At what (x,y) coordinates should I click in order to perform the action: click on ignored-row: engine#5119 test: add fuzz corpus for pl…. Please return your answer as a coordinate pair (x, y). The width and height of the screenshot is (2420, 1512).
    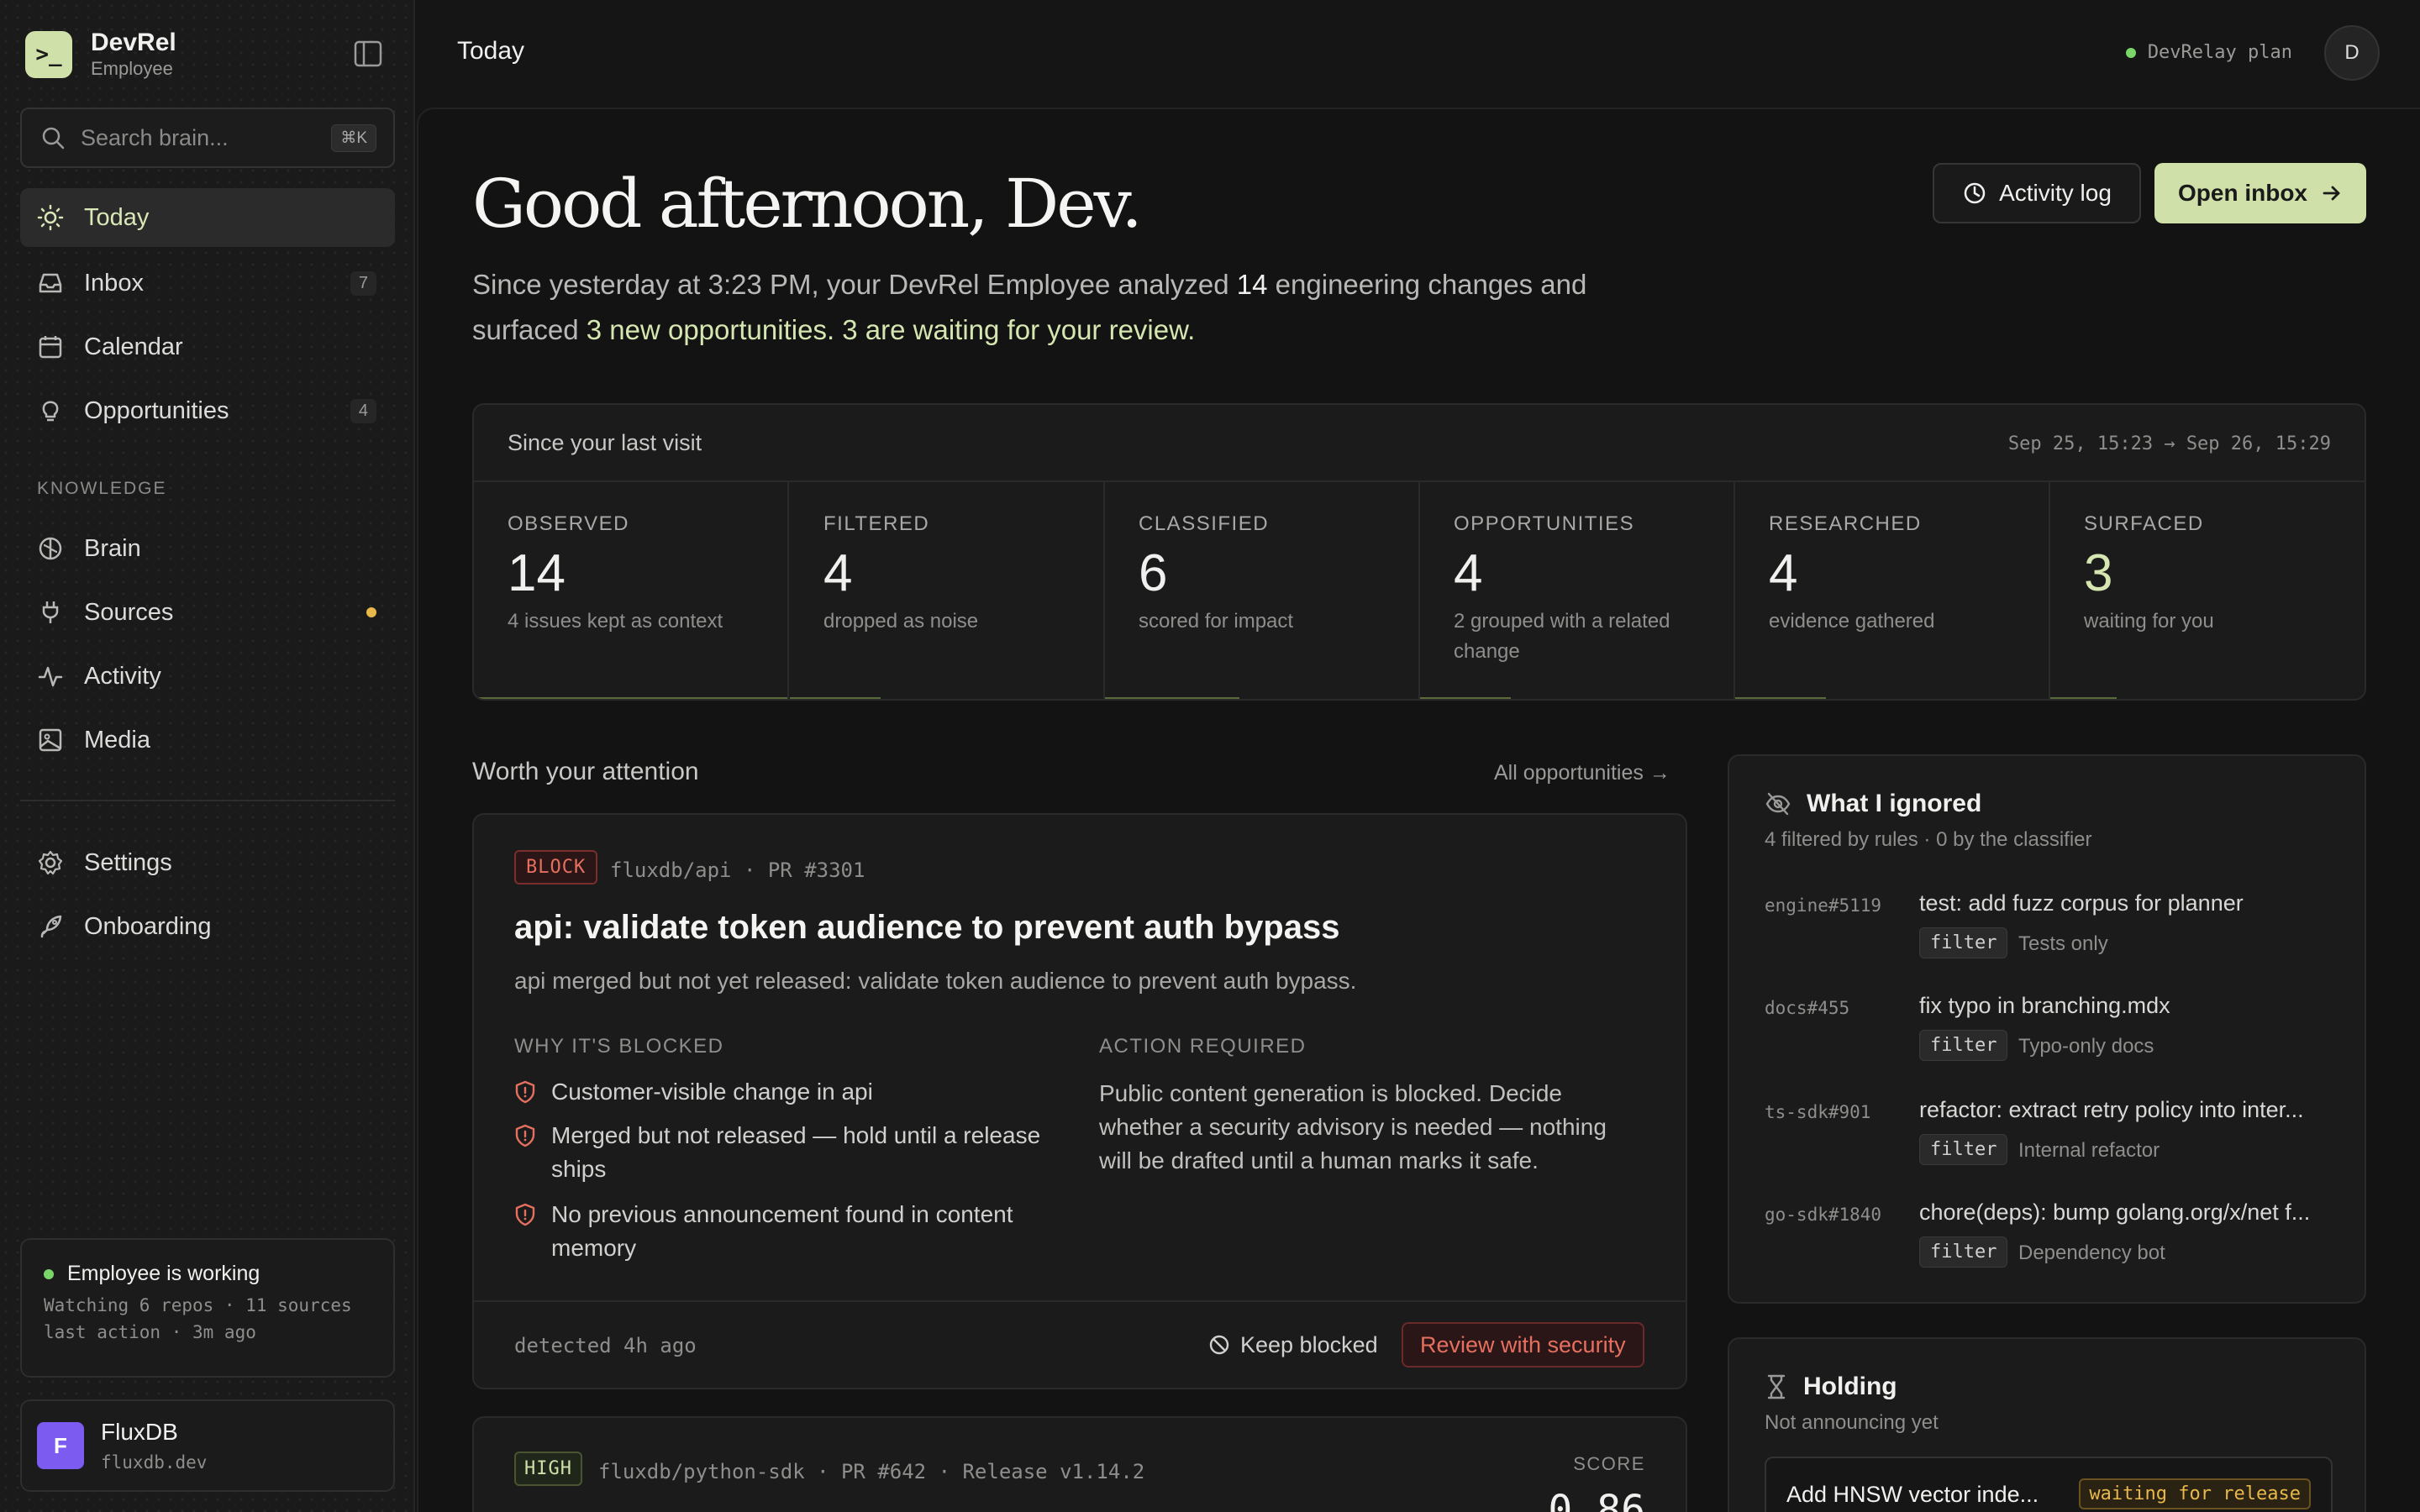
    Looking at the image, I should click on (2050, 936).